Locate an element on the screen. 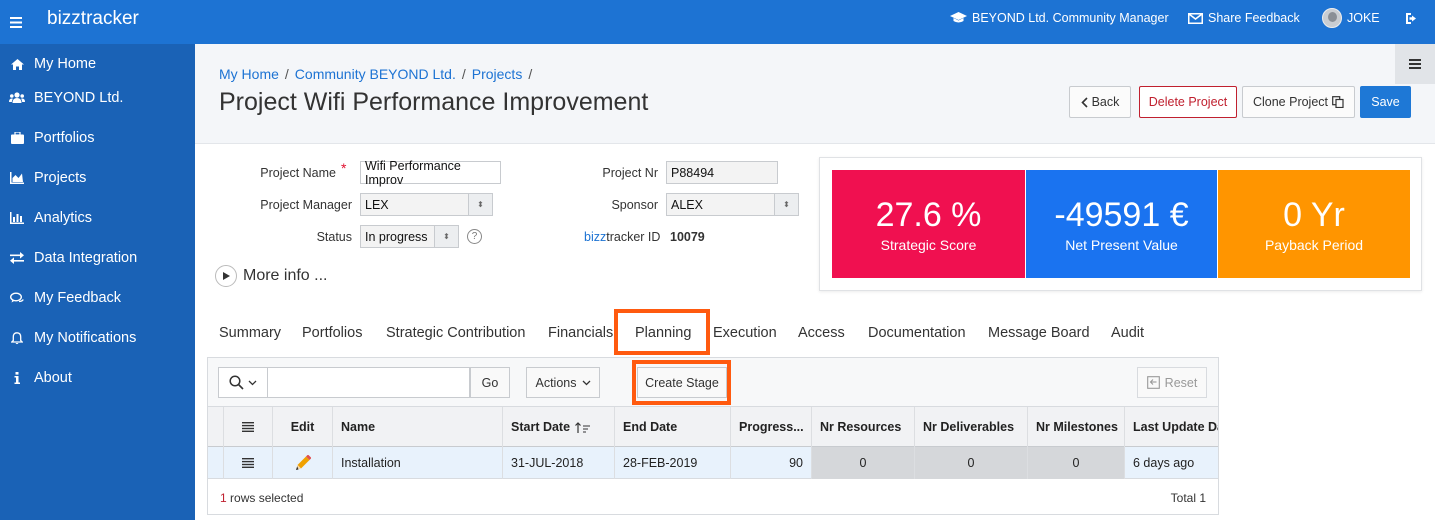 This screenshot has height=520, width=1435. sidebar-item-analytics: Analytics is located at coordinates (97, 218).